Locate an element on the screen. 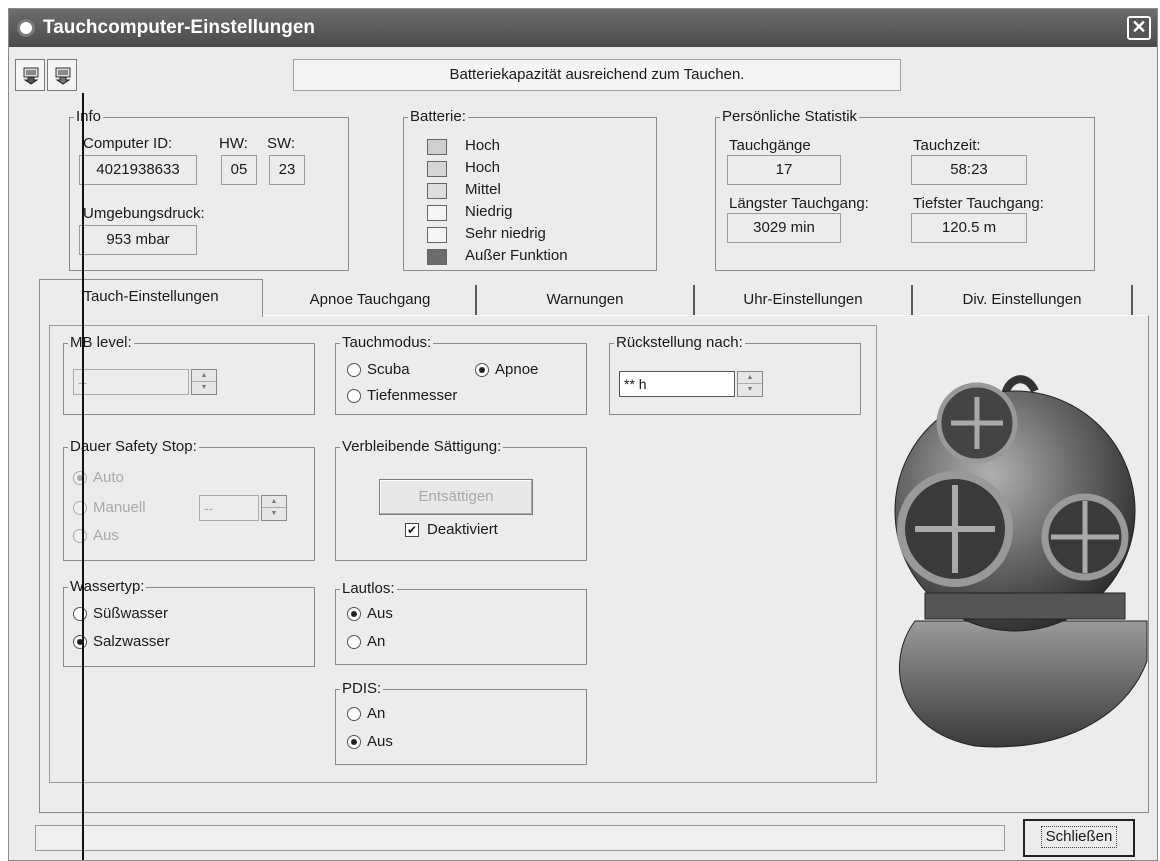 Image resolution: width=1160 pixels, height=861 pixels. tab-uhr-einstellungen: Uhr-Einstellungen is located at coordinates (804, 300).